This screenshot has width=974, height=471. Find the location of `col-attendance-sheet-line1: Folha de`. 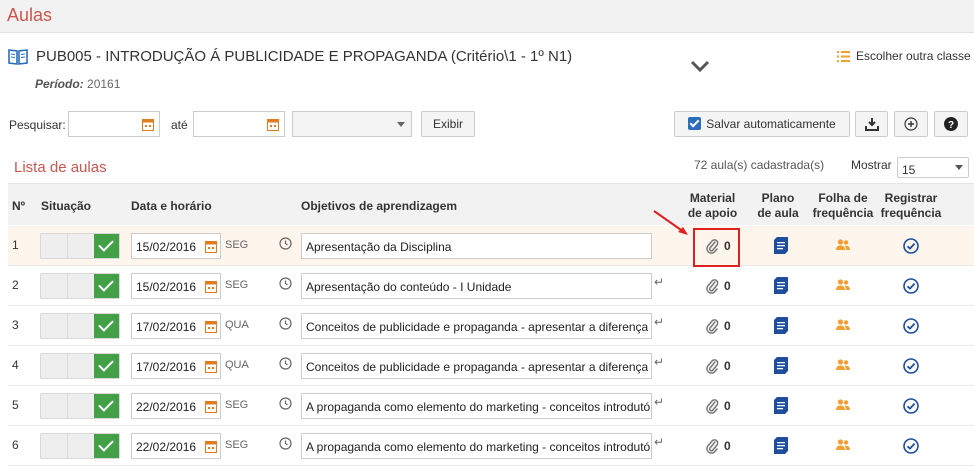

col-attendance-sheet-line1: Folha de is located at coordinates (843, 198).